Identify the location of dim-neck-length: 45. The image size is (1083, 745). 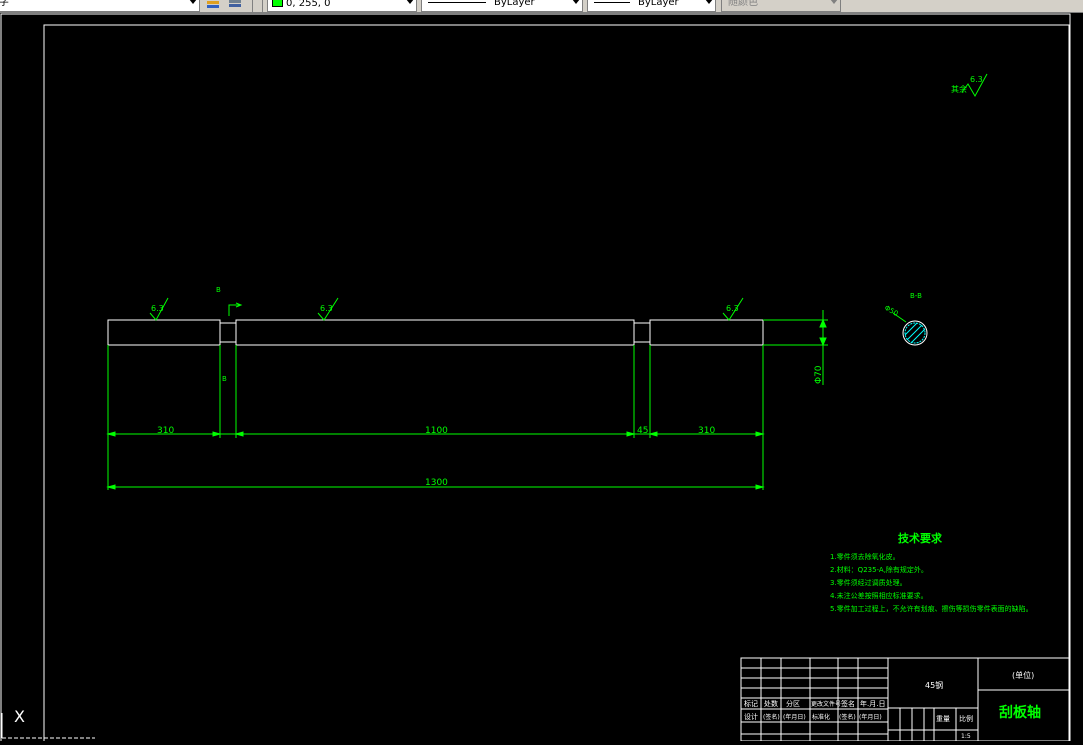
(642, 431).